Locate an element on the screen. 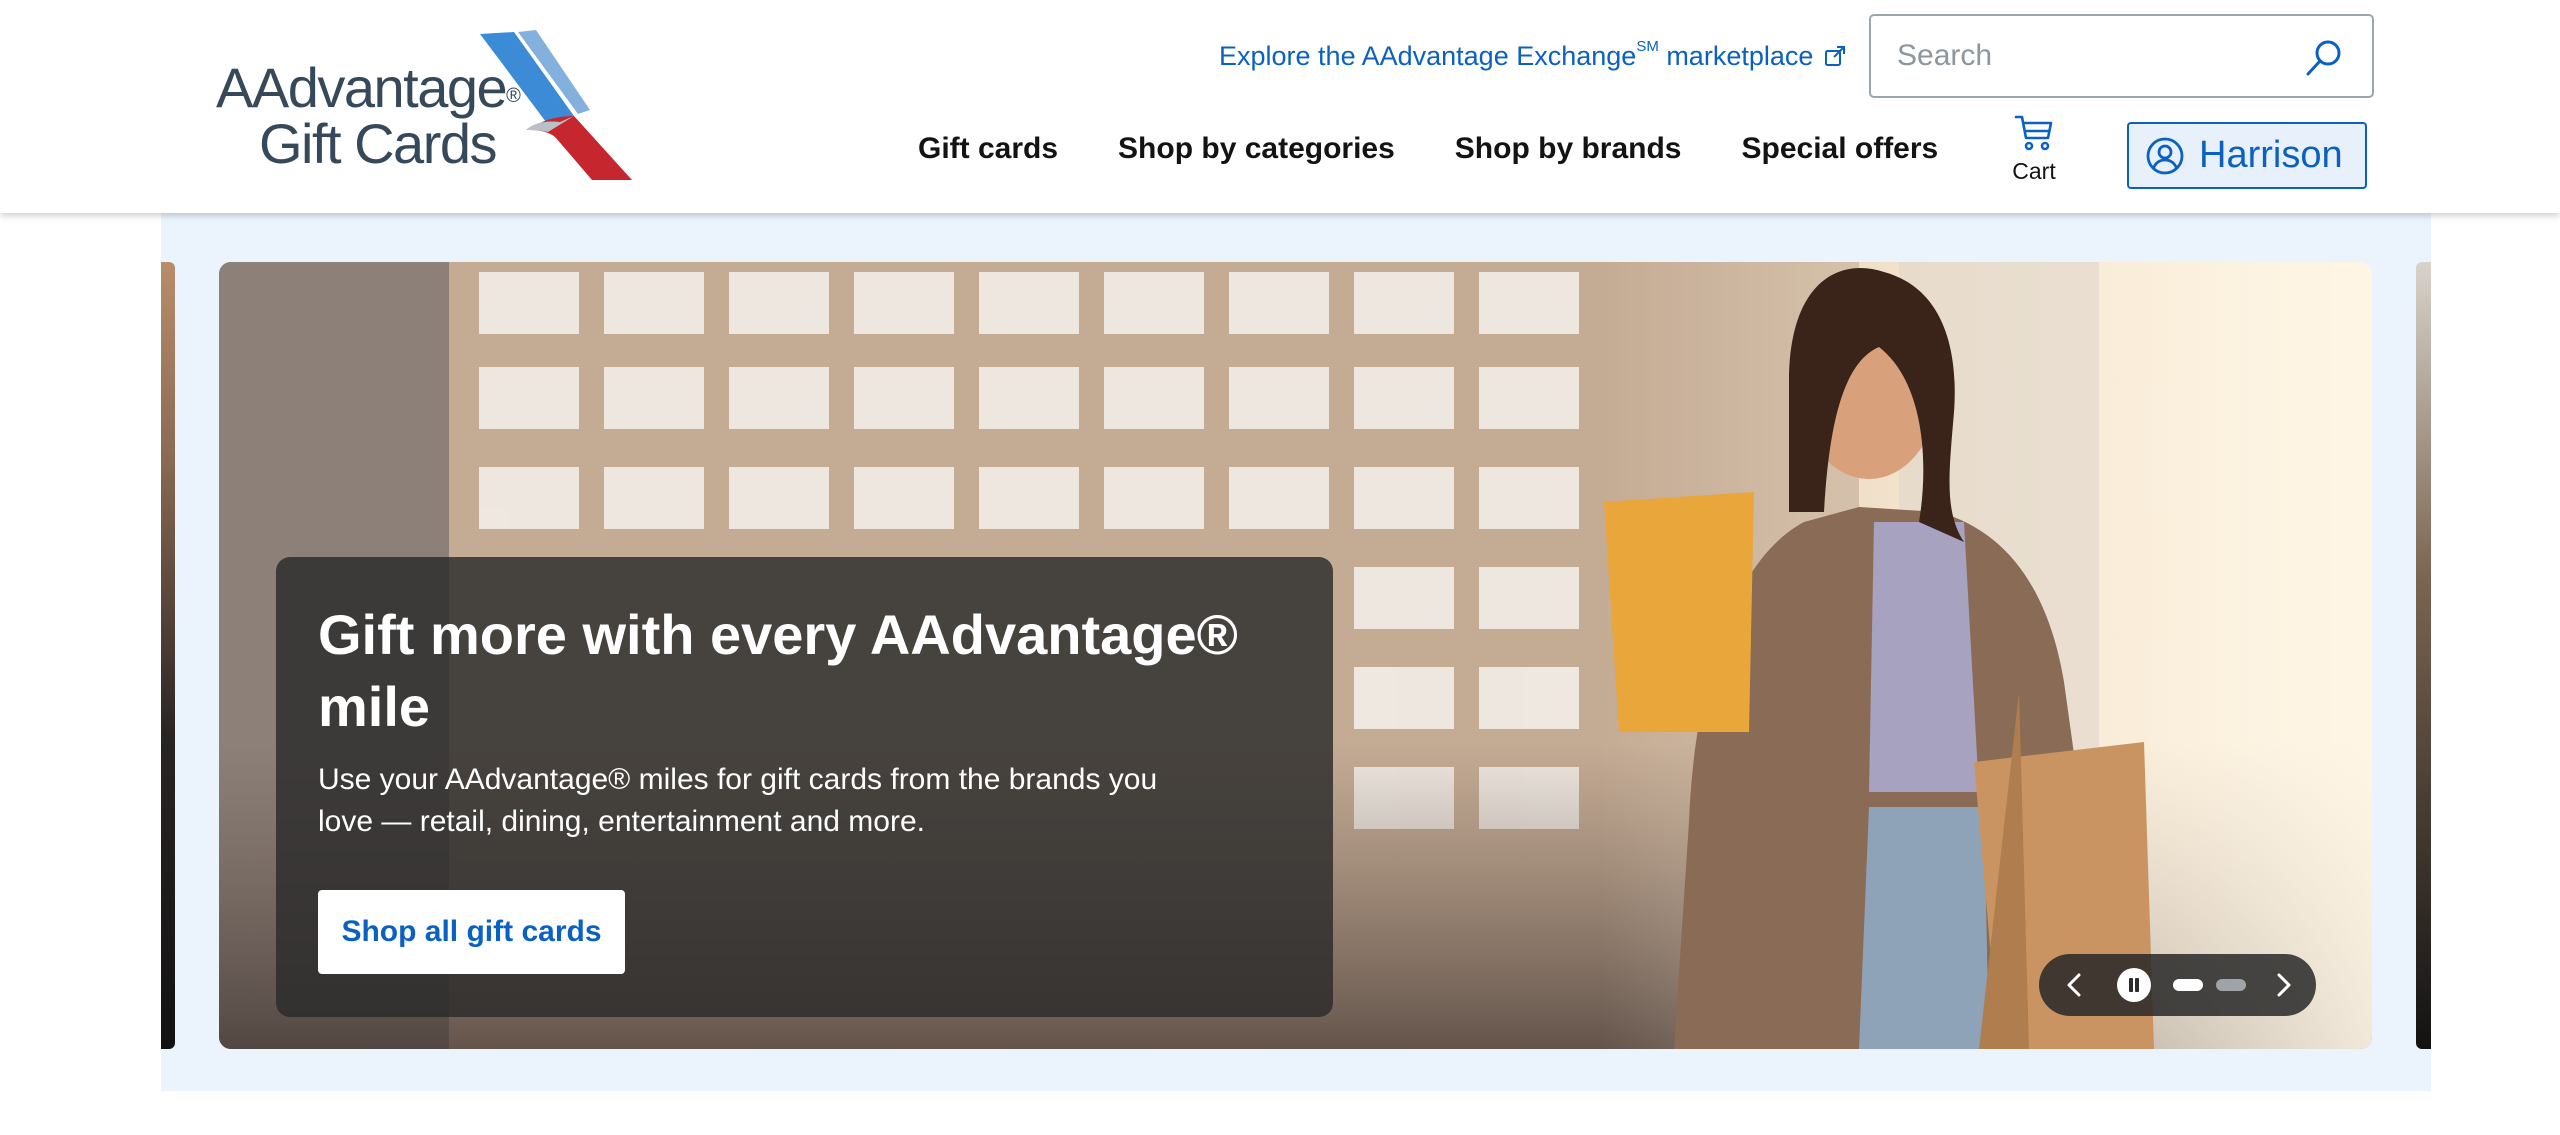 This screenshot has height=1135, width=2560. aadvantage-gift-cards-logo: AAdvantage® Gift Cards is located at coordinates (426, 106).